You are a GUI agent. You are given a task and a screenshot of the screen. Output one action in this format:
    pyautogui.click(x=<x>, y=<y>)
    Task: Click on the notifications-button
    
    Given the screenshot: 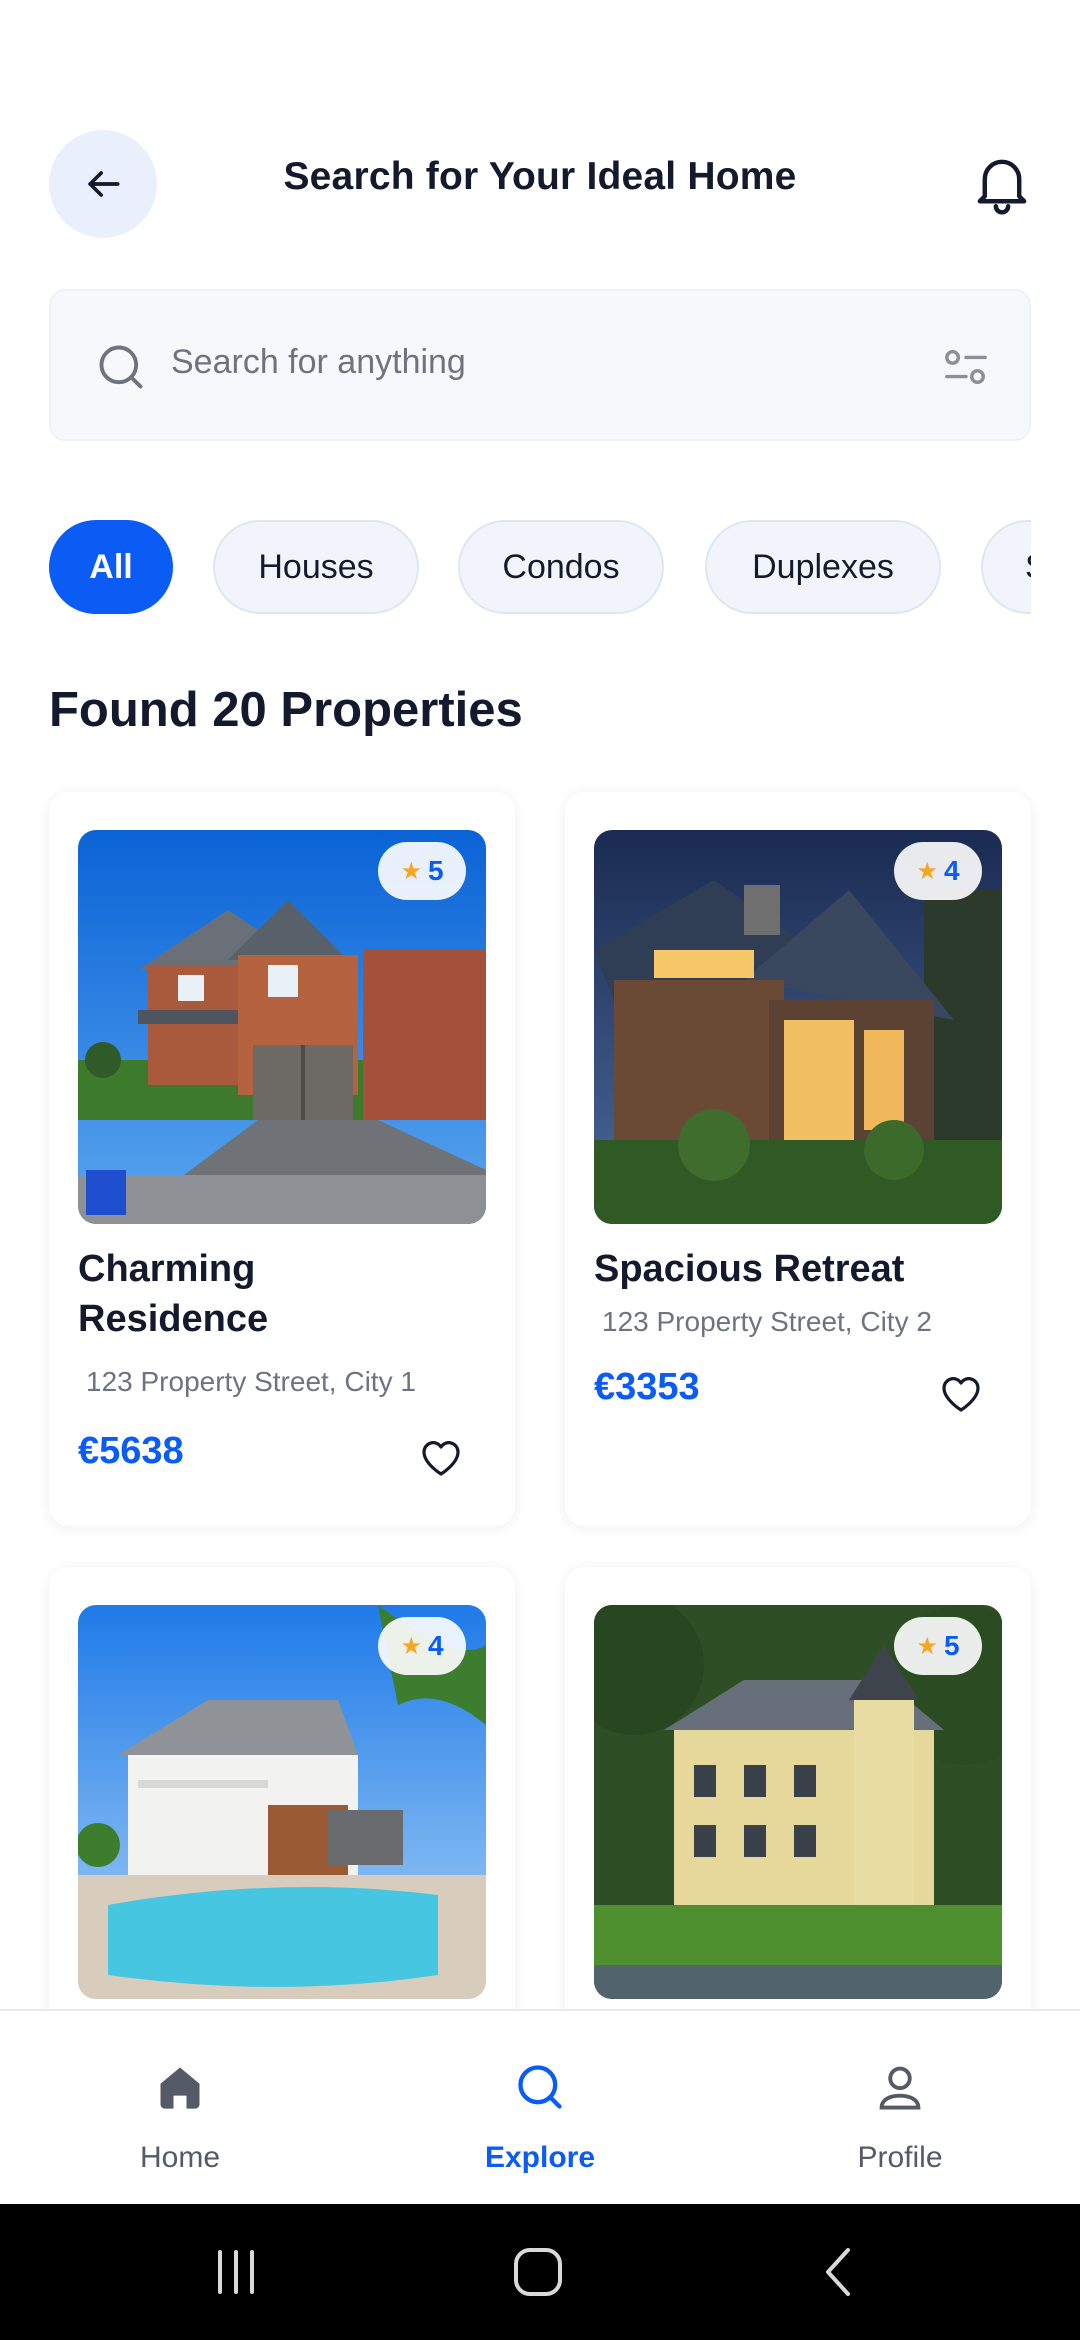 What is the action you would take?
    pyautogui.click(x=1002, y=184)
    